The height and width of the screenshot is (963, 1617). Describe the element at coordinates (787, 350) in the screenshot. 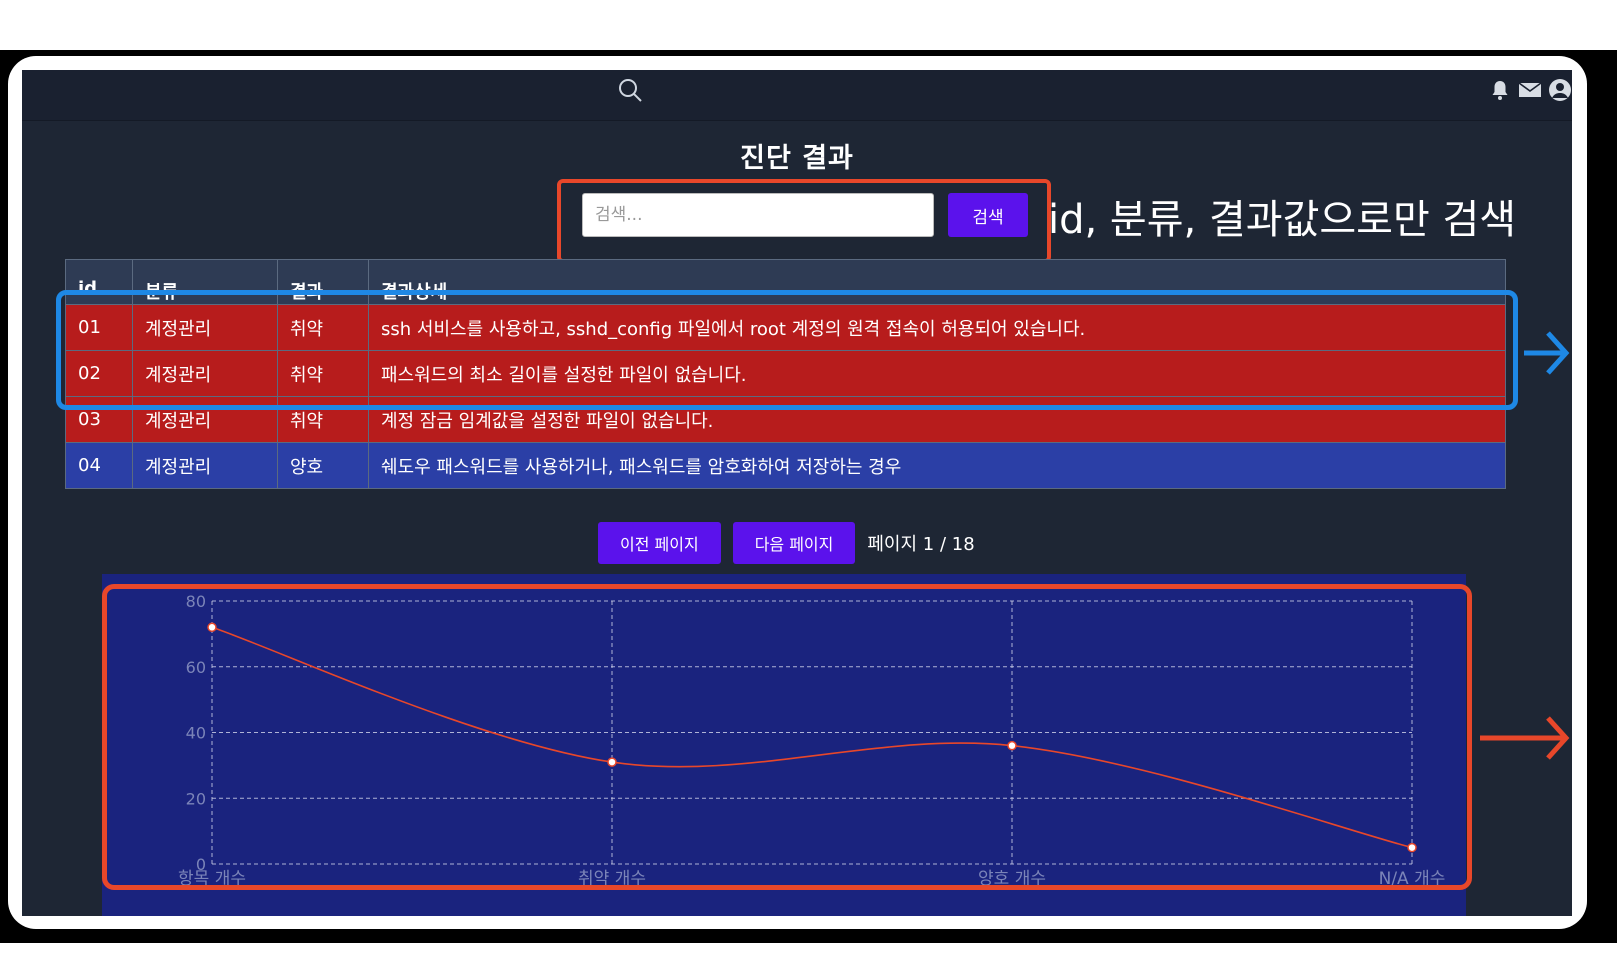

I see `rows-highlight-box` at that location.